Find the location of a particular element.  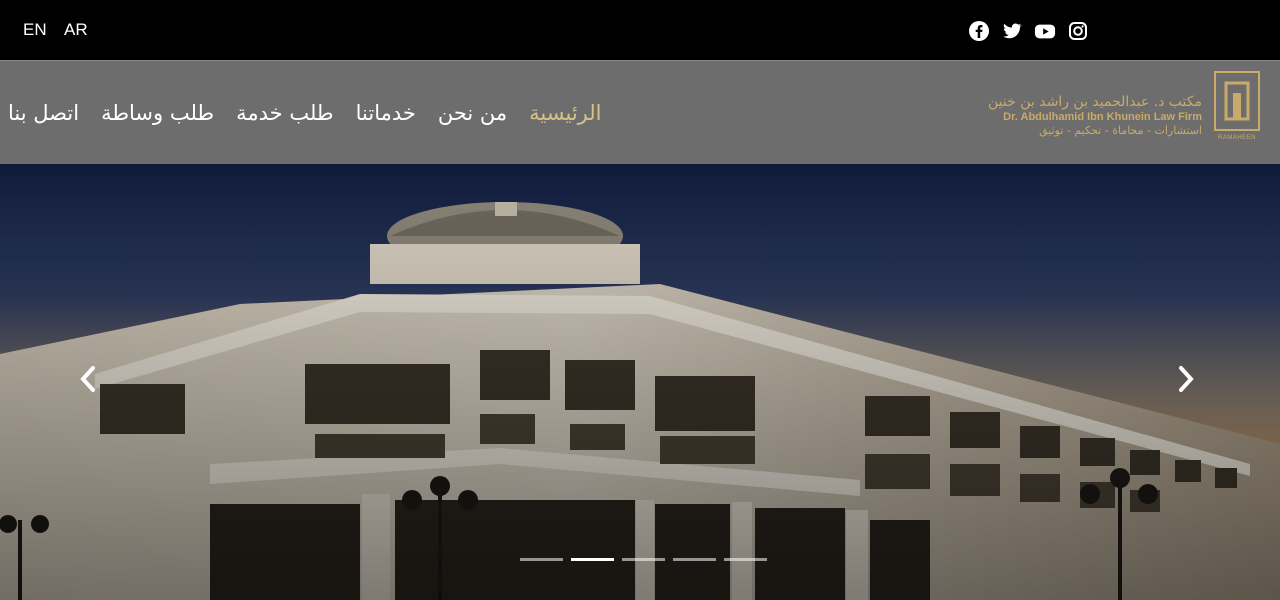

nav-item-home: الرئيسية is located at coordinates (565, 113).